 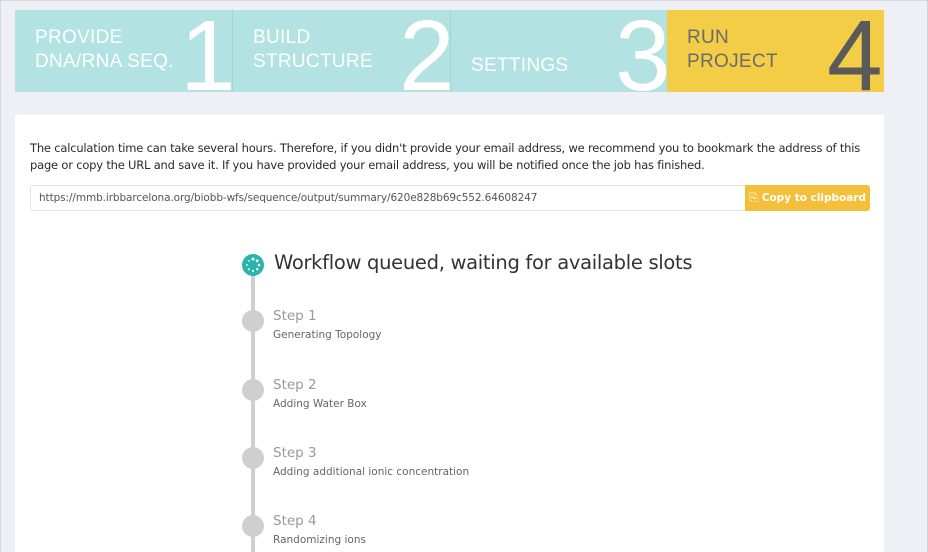 I want to click on copy-to-clipboard-button: ⎘ Copy to clipboard, so click(x=807, y=198).